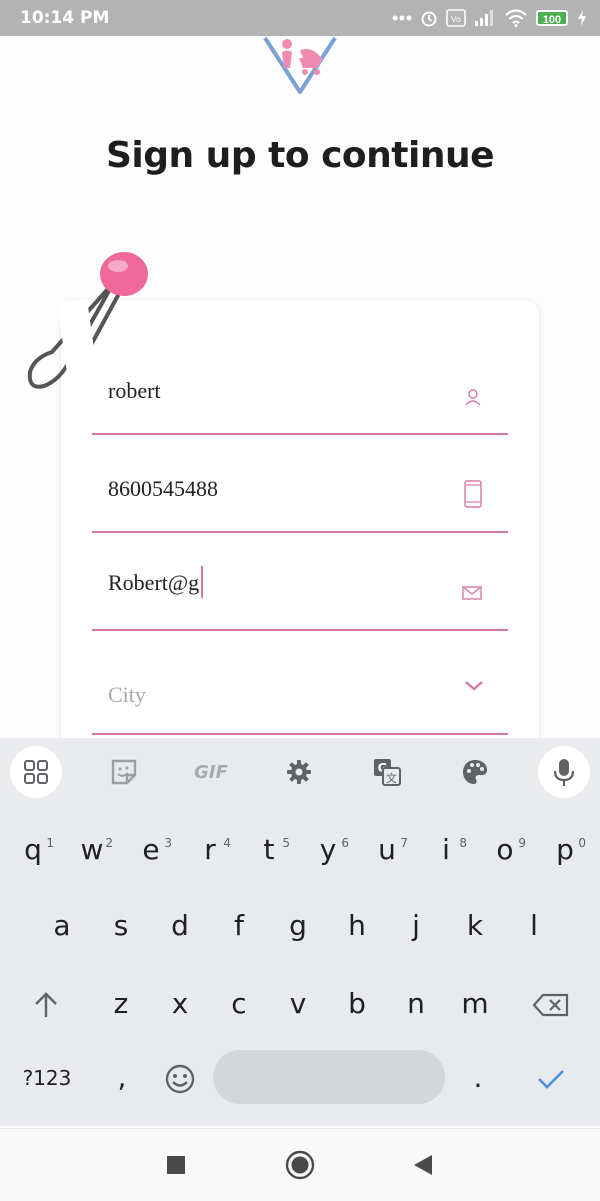  What do you see at coordinates (121, 926) in the screenshot?
I see `key-s: s` at bounding box center [121, 926].